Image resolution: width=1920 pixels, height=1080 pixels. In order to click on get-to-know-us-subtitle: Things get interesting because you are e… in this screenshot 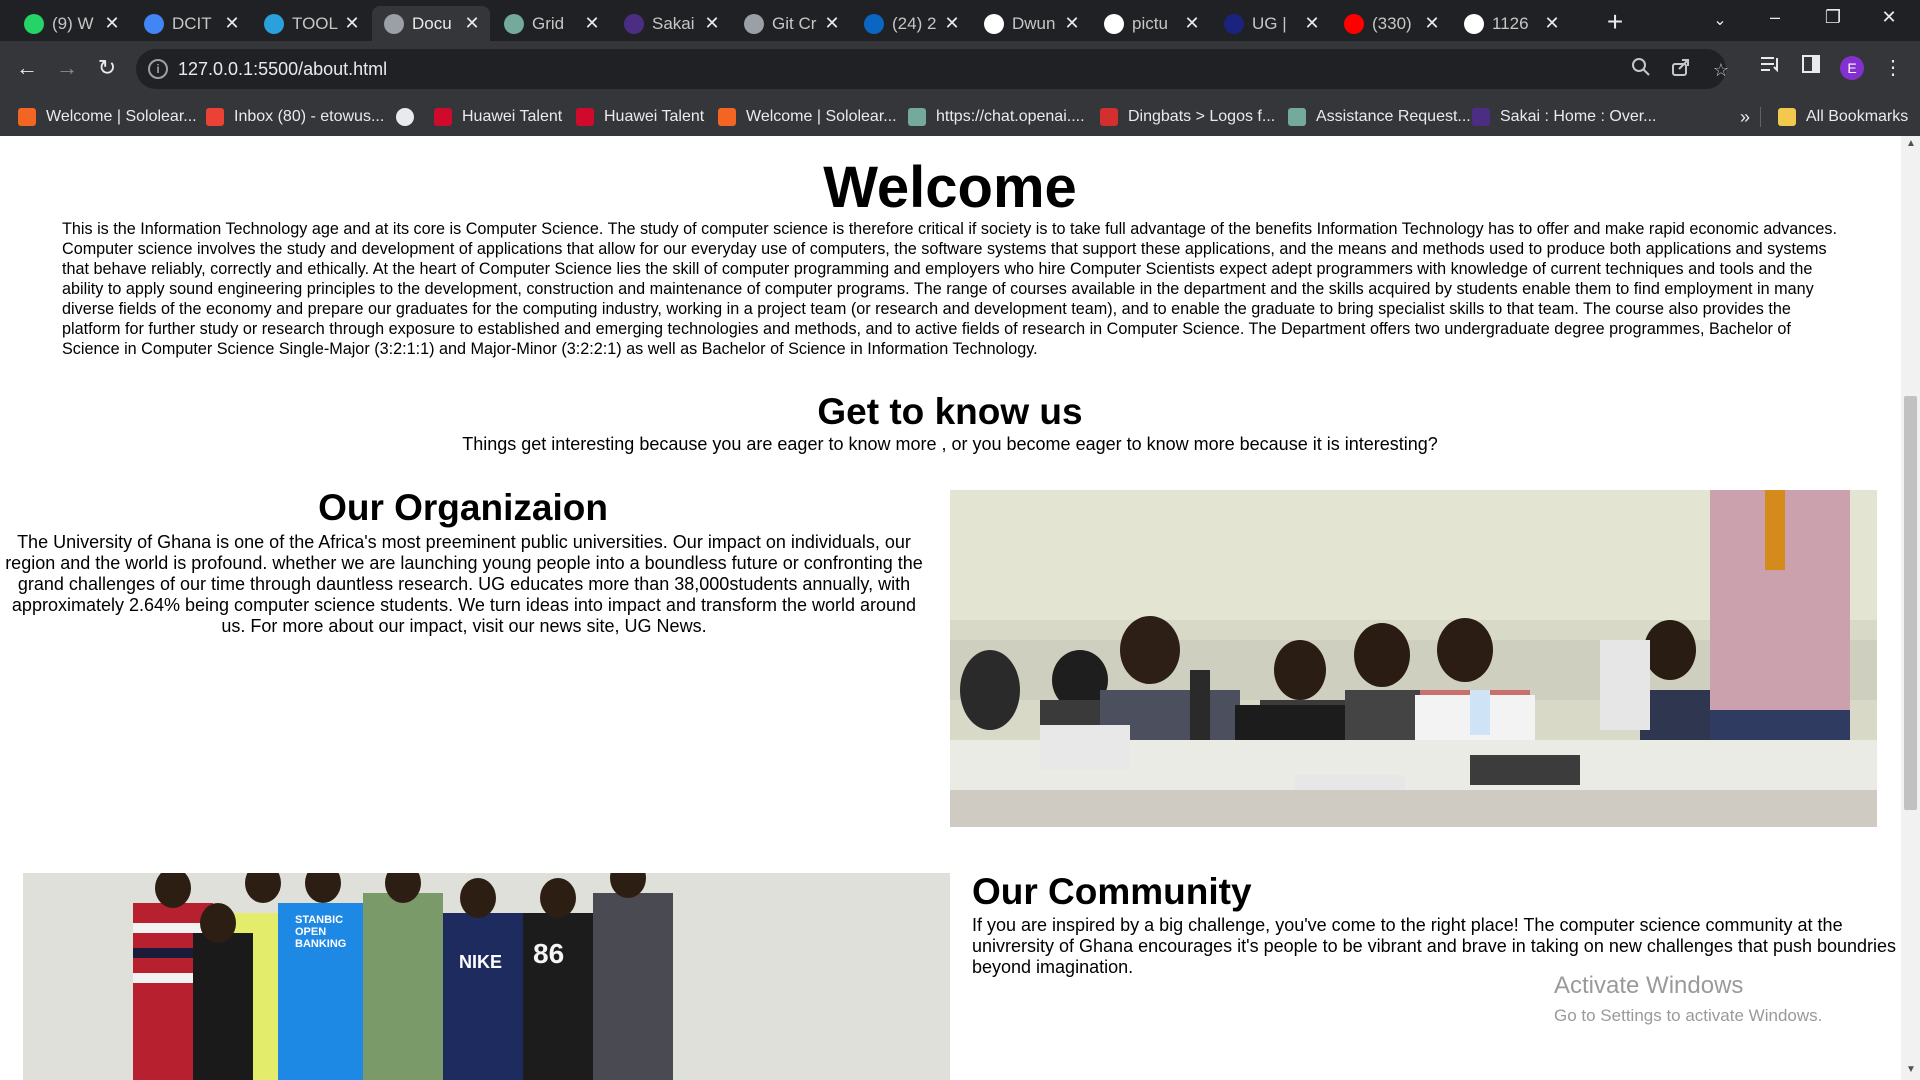, I will do `click(950, 444)`.